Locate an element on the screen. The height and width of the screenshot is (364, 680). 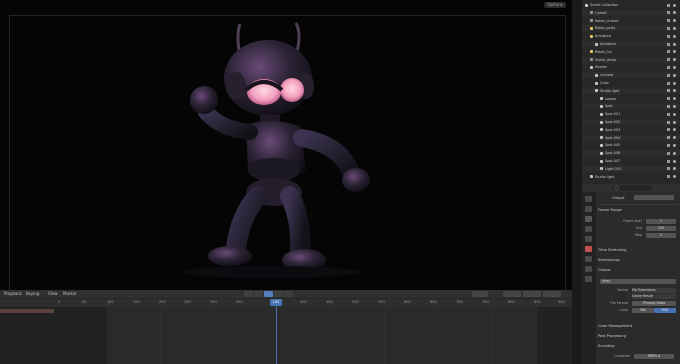
stereoscopy-panel-title: Stereoscopy is located at coordinates (609, 260).